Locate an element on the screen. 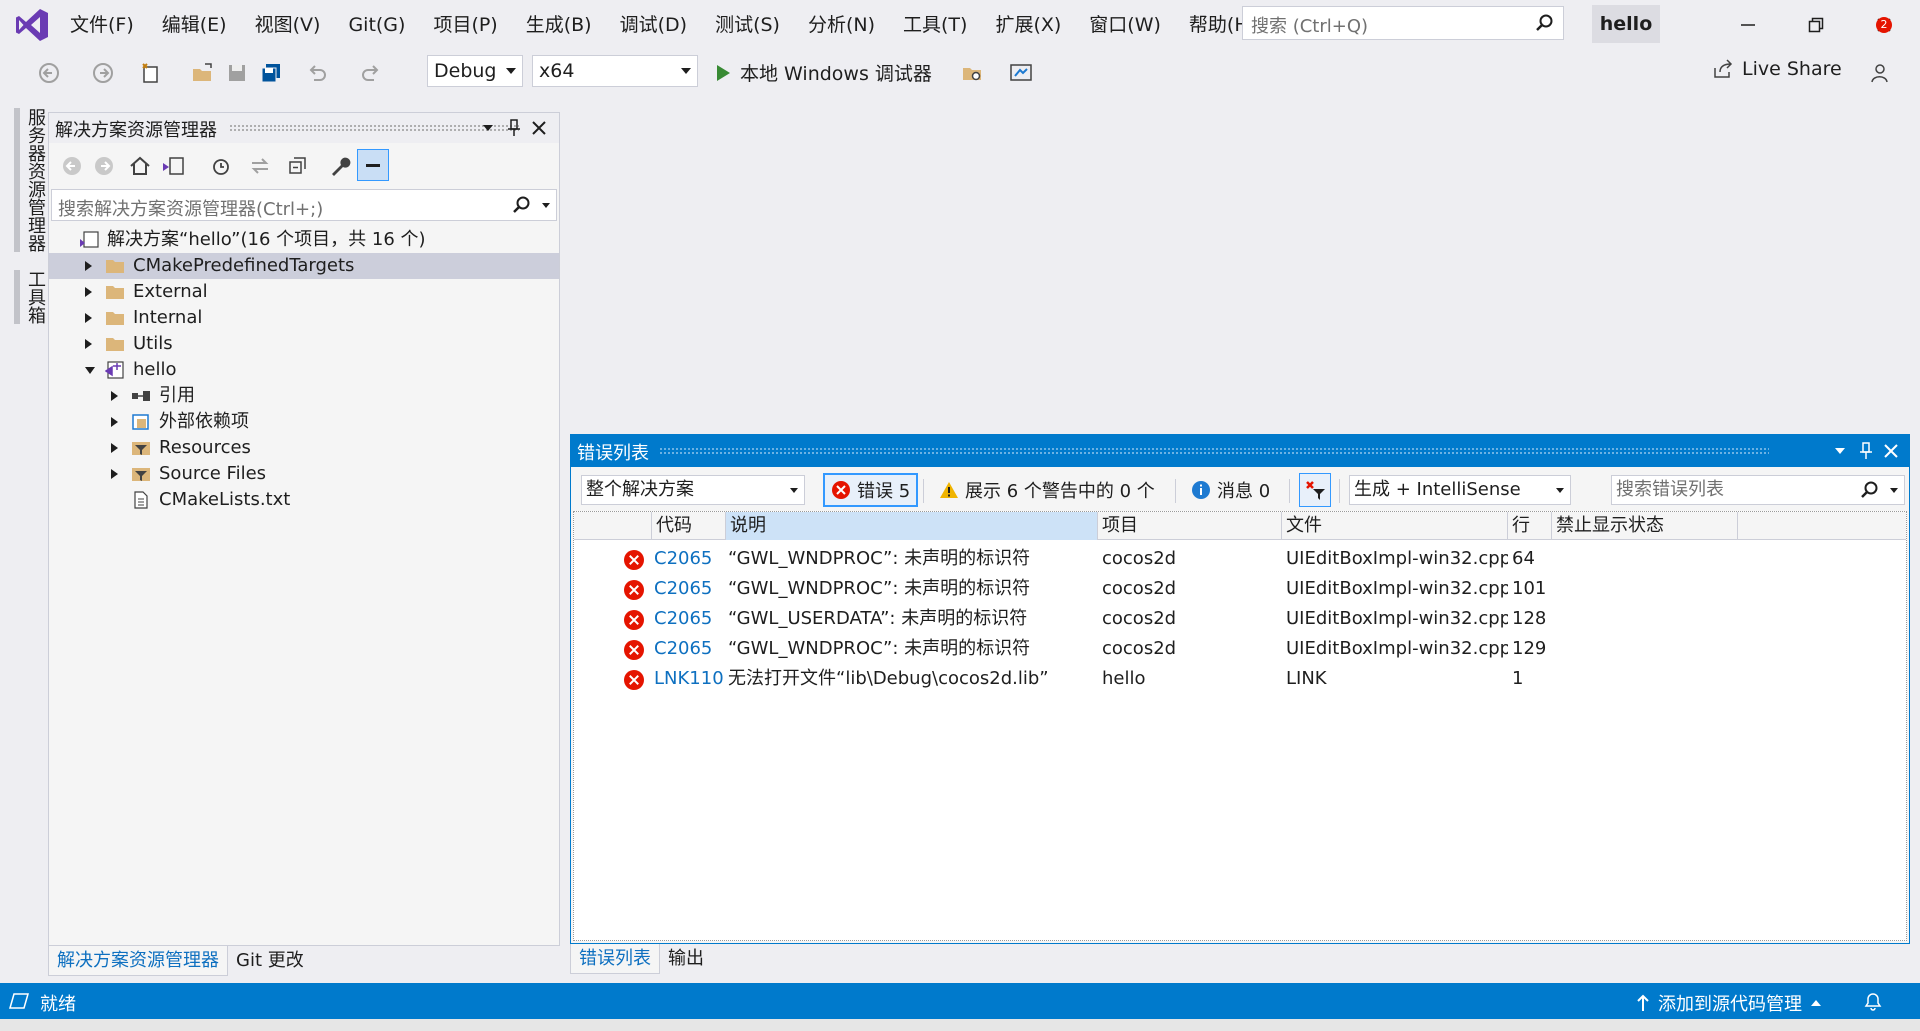 The height and width of the screenshot is (1031, 1920). menu-item-2: 视图(V) is located at coordinates (288, 25).